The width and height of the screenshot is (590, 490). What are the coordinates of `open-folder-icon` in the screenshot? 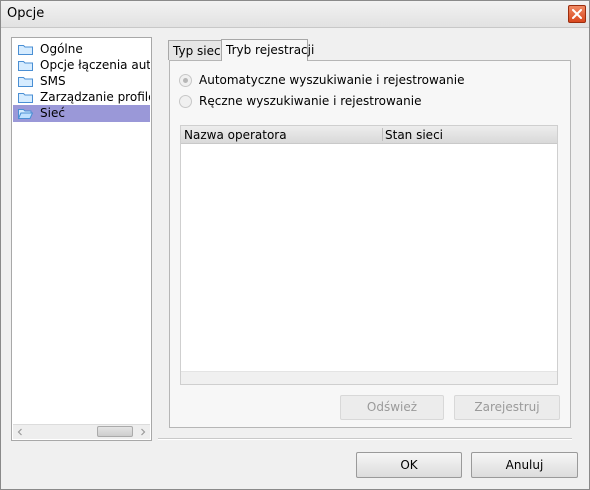 It's located at (25, 114).